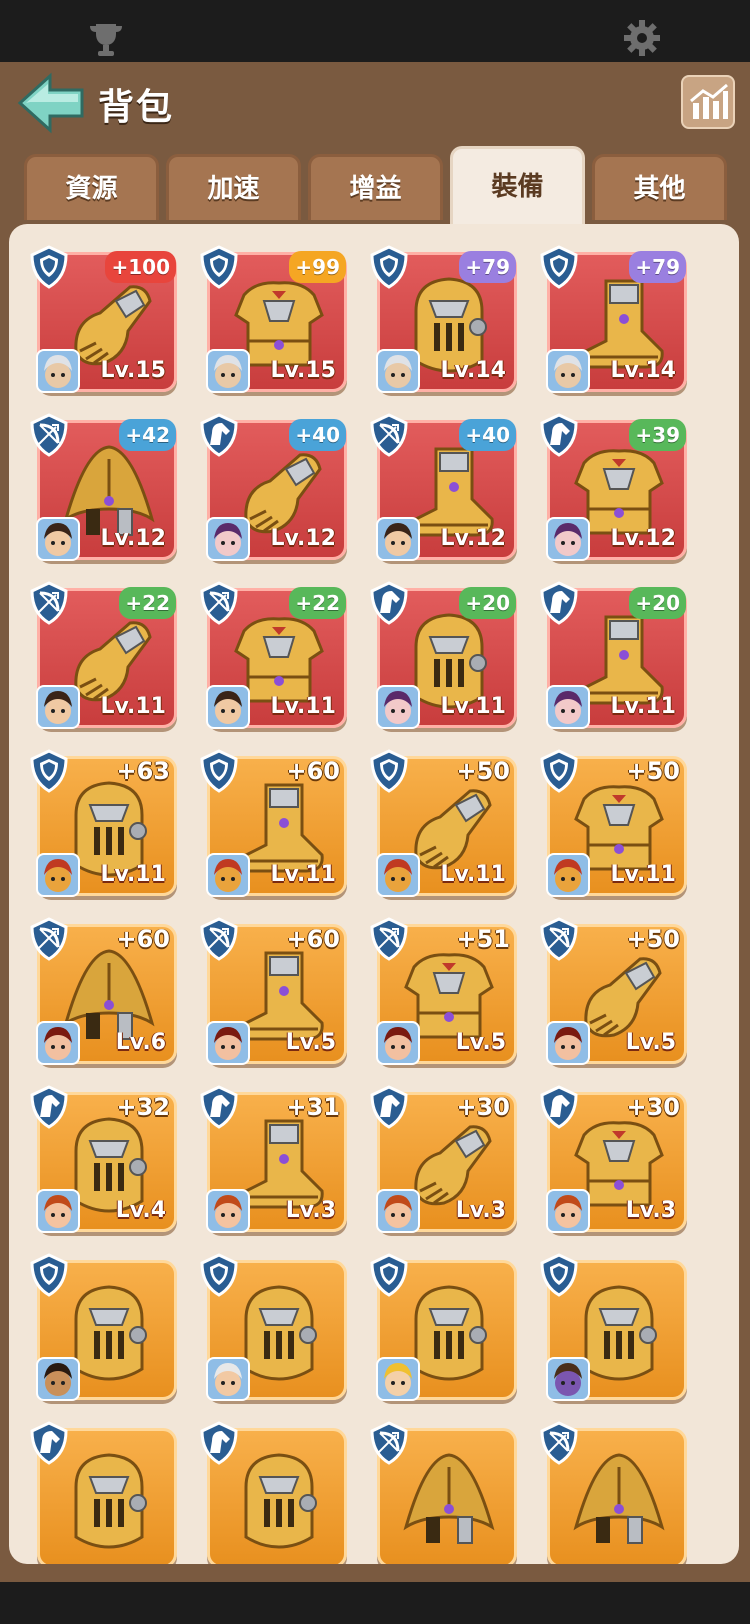  I want to click on tab-boosts: 增益, so click(375, 187).